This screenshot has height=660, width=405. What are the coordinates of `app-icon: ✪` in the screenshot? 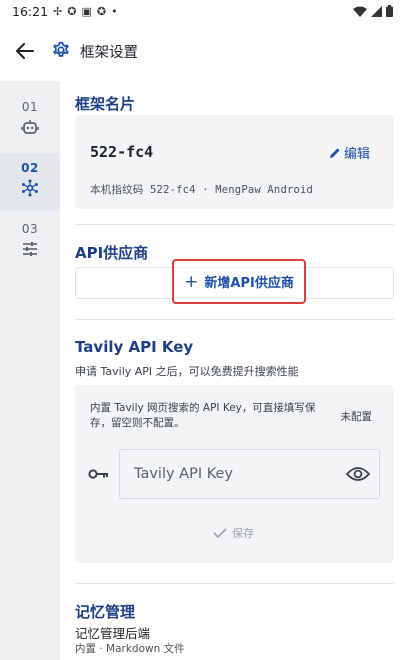 It's located at (72, 11).